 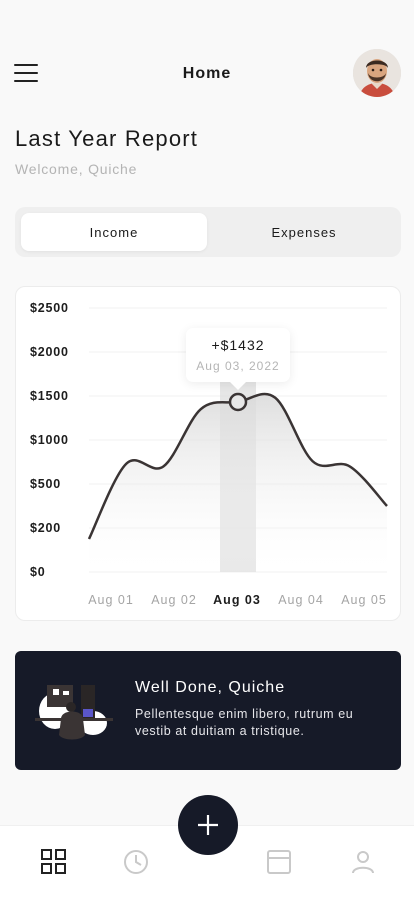 I want to click on y-tick-label: $1000, so click(x=49, y=440).